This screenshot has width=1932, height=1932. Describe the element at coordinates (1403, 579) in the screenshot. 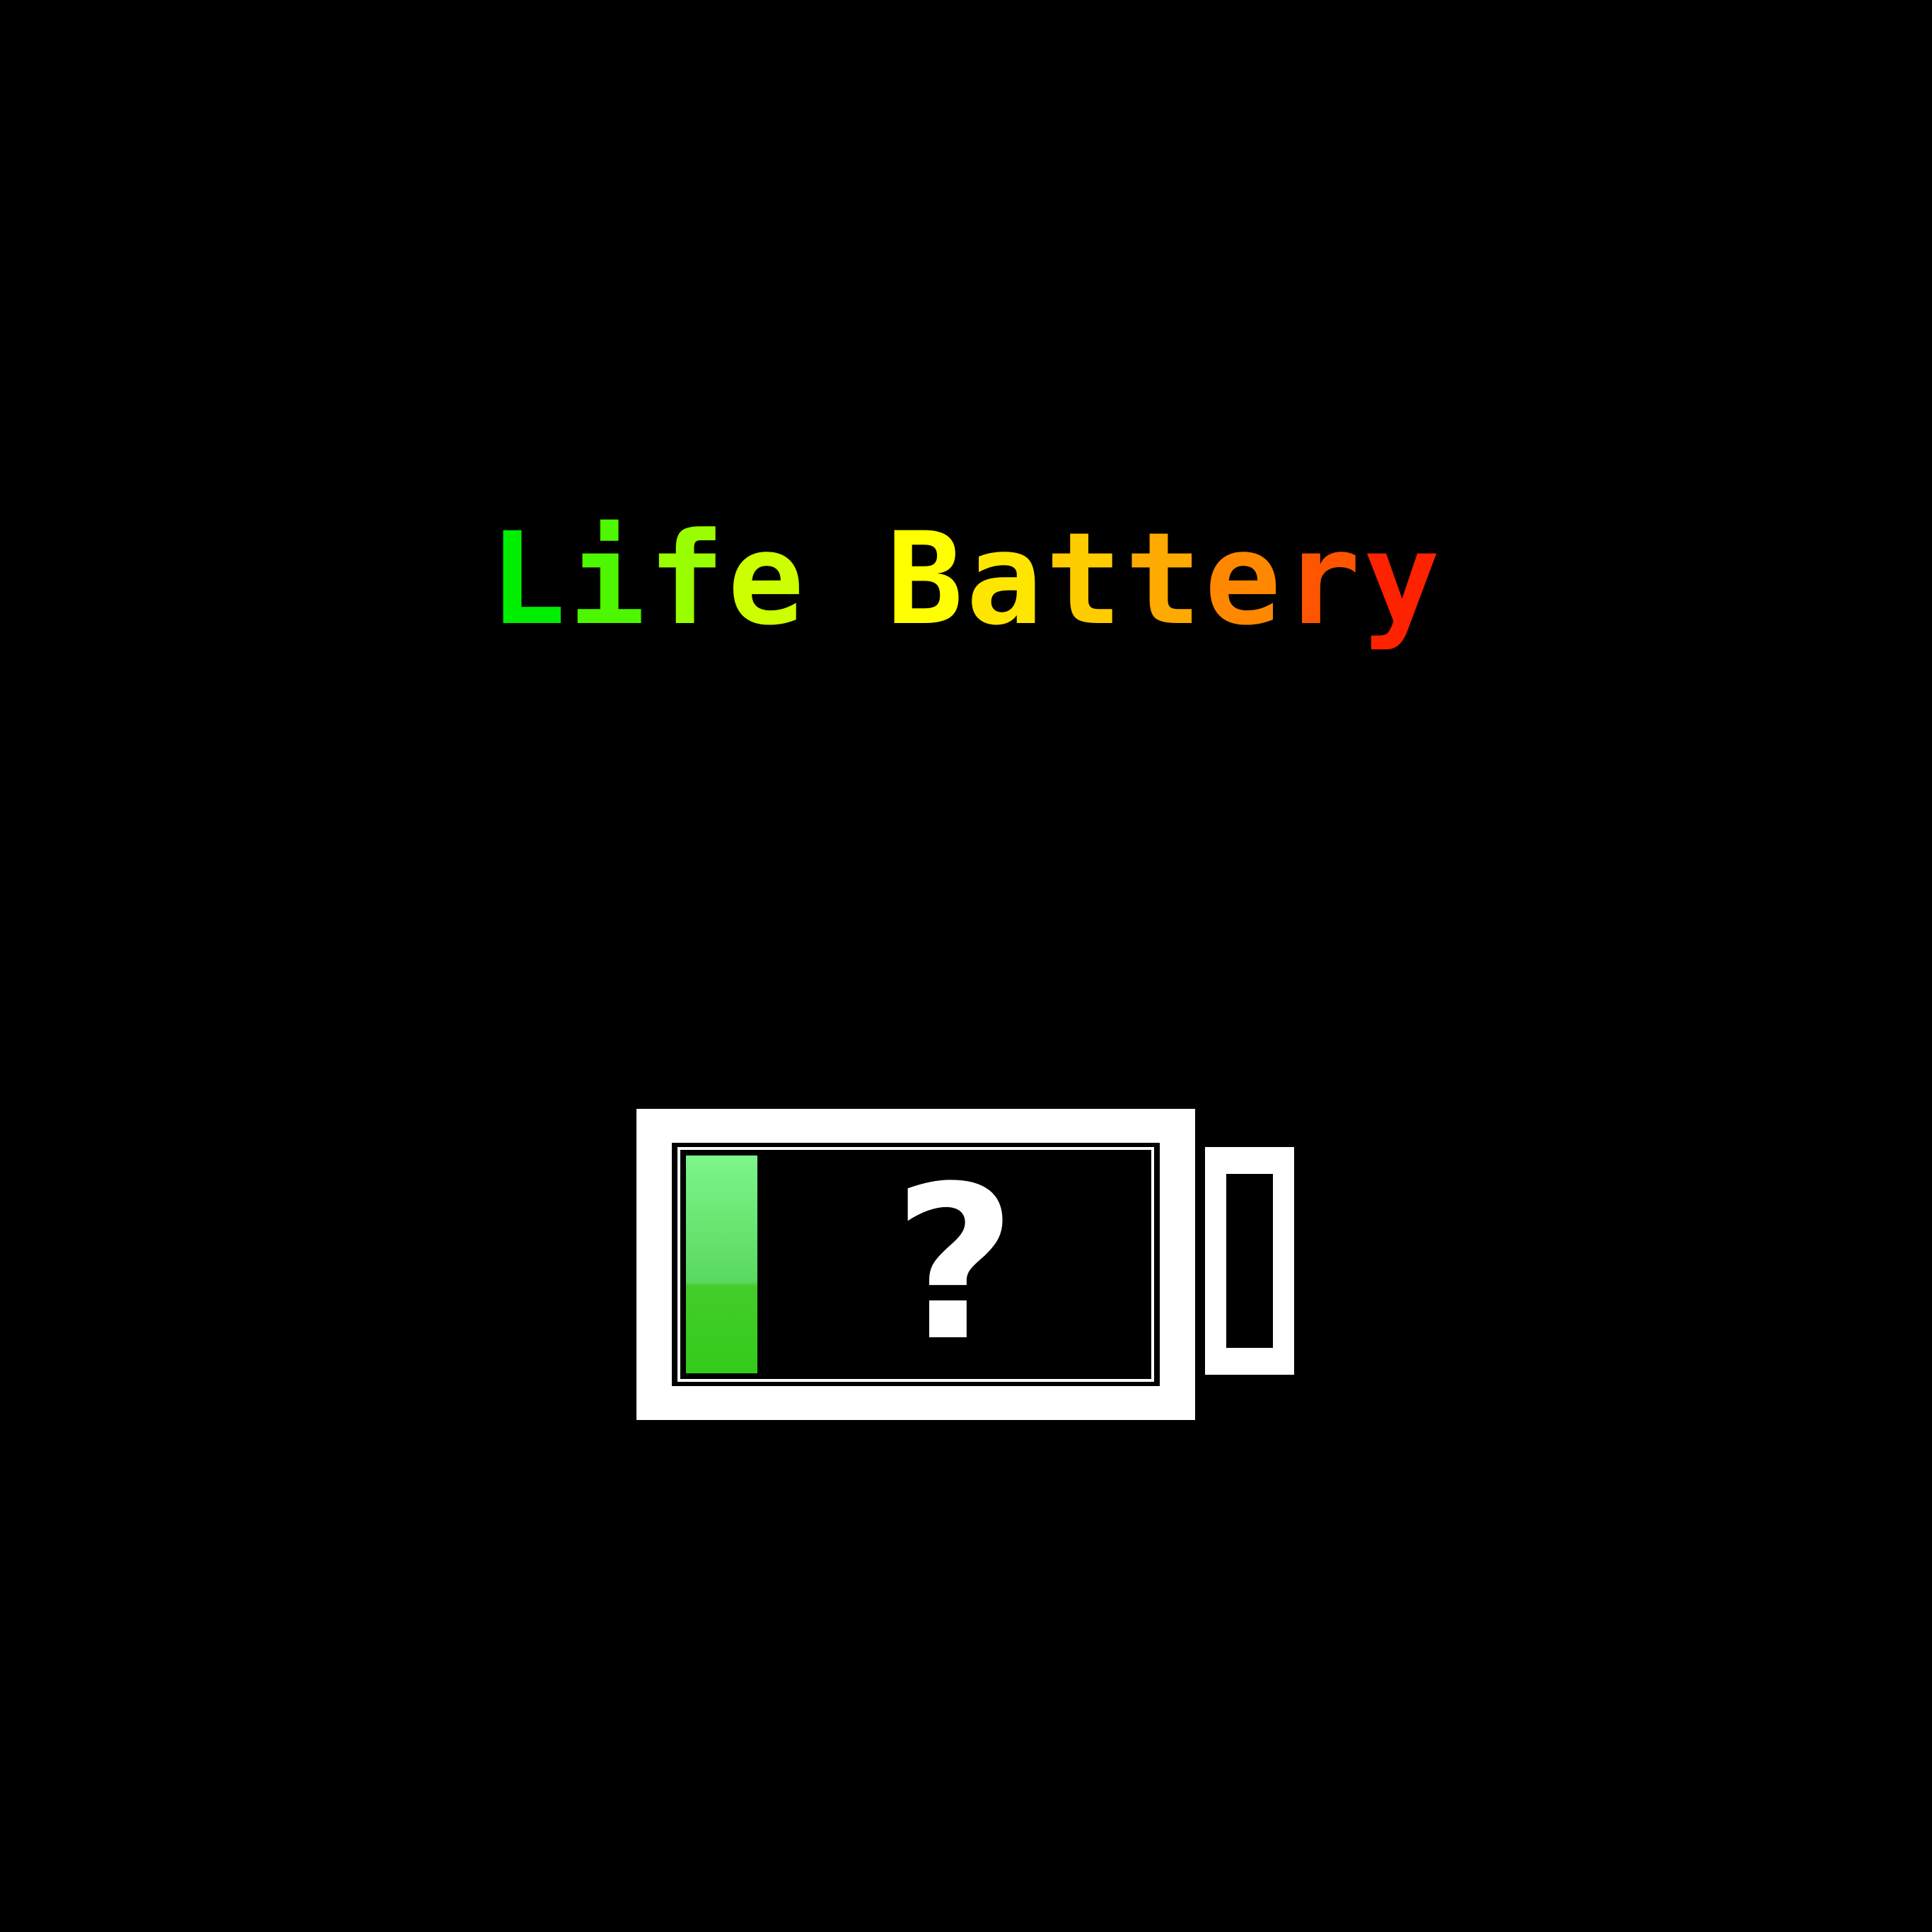

I see `title-letter: y` at that location.